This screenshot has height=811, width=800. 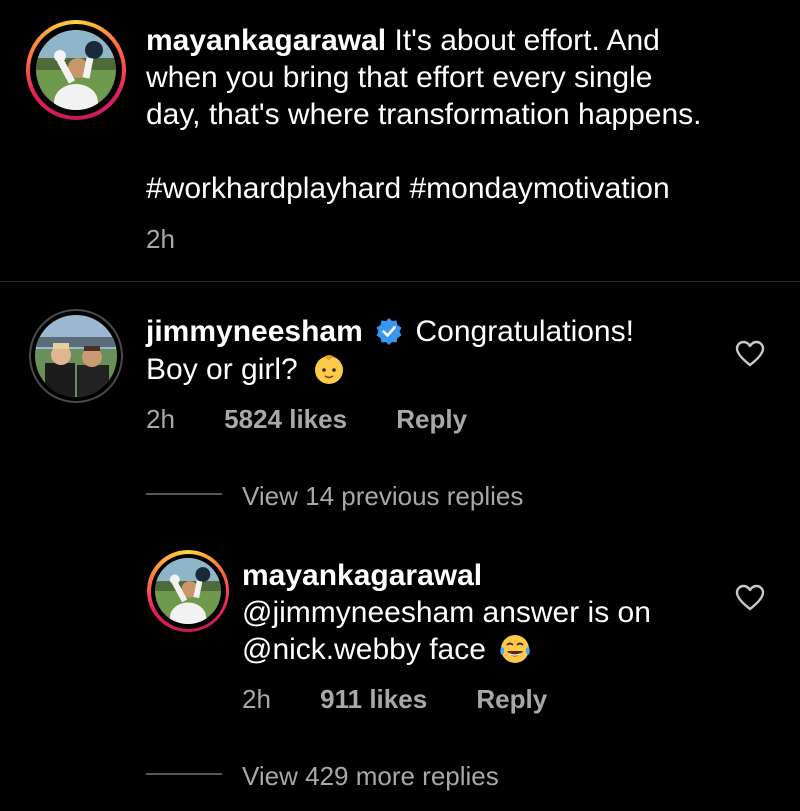 I want to click on reply-likes: 911 likes, so click(x=373, y=699).